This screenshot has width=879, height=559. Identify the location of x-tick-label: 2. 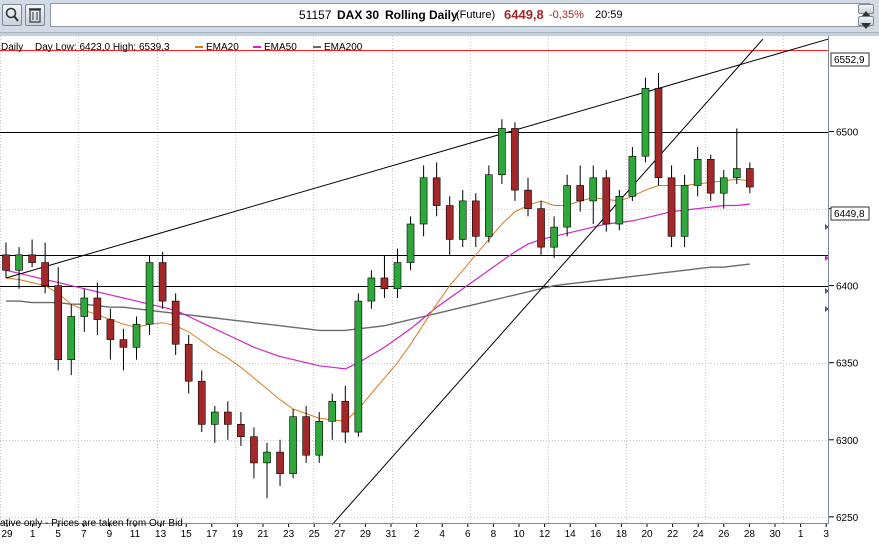
(417, 534).